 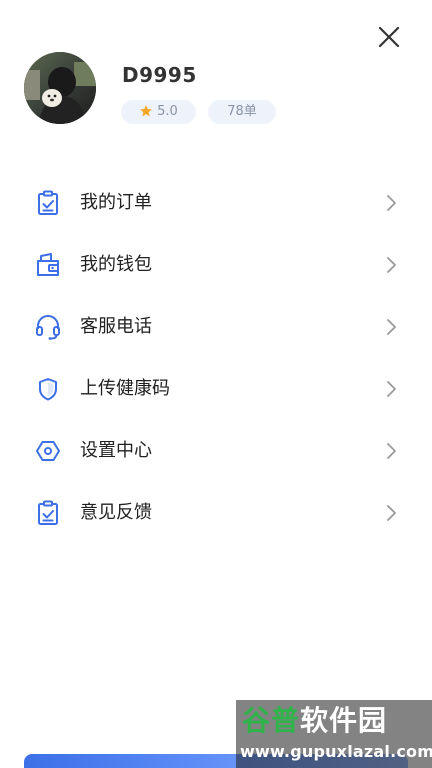 I want to click on feedback-clipboard-icon, so click(x=48, y=512).